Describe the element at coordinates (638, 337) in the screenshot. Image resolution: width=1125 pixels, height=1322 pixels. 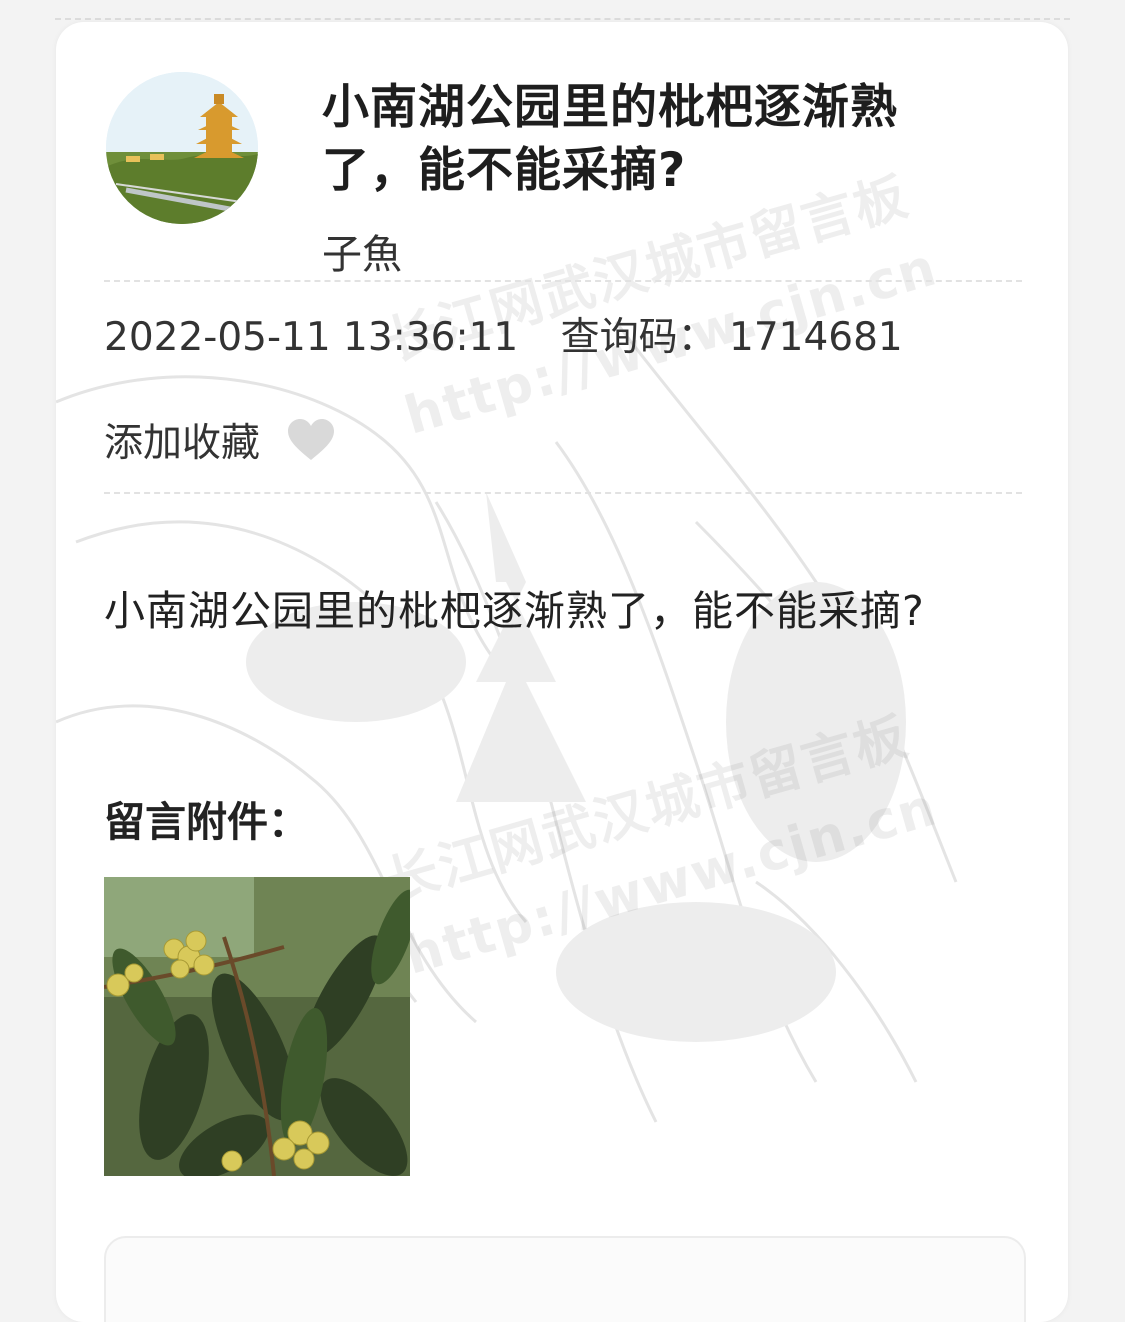
I see `query-code-label: 查询码：` at that location.